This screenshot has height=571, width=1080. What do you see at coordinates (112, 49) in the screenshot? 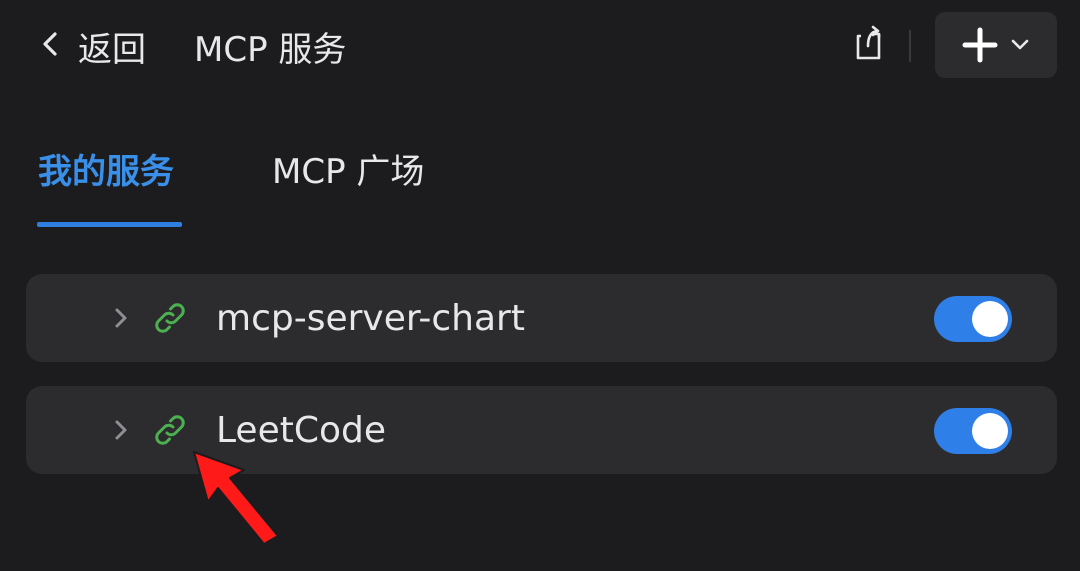
I see `back-label: 返回` at bounding box center [112, 49].